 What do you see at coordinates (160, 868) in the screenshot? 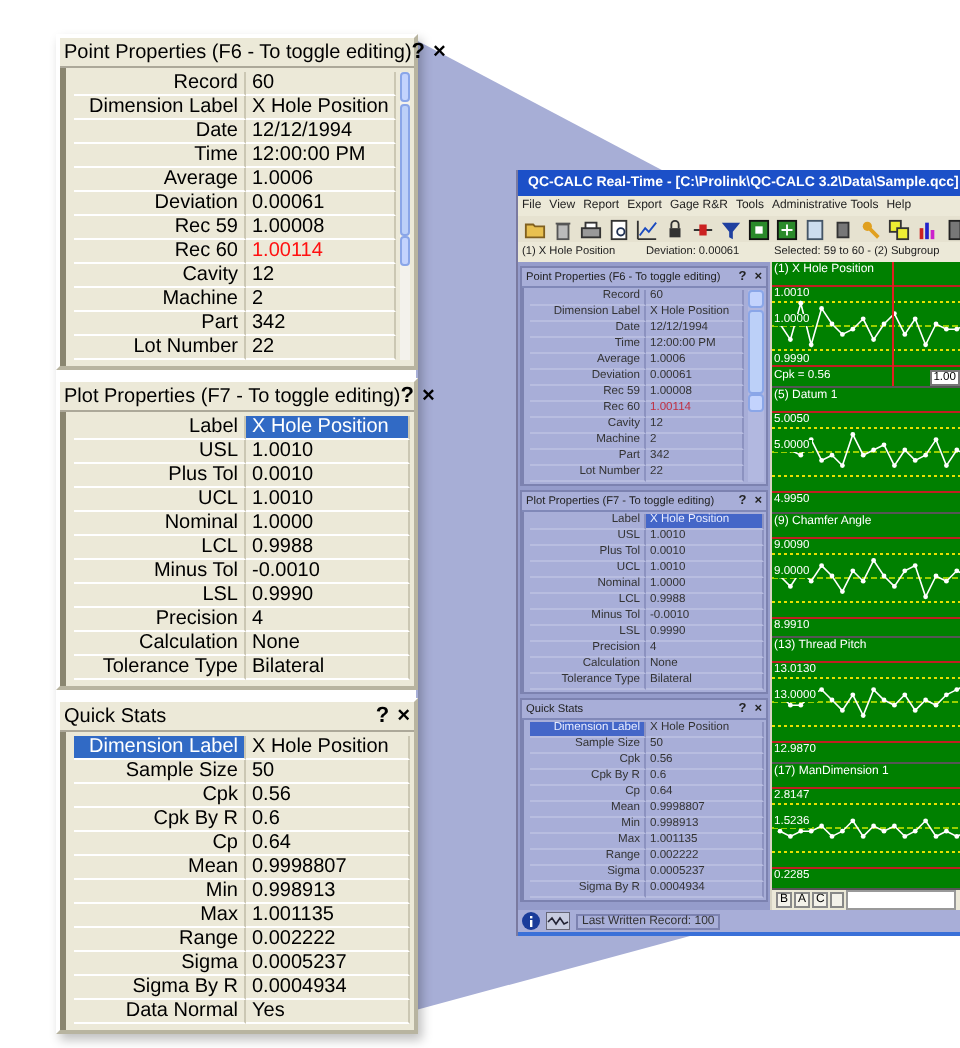
I see `property-label: Mean` at bounding box center [160, 868].